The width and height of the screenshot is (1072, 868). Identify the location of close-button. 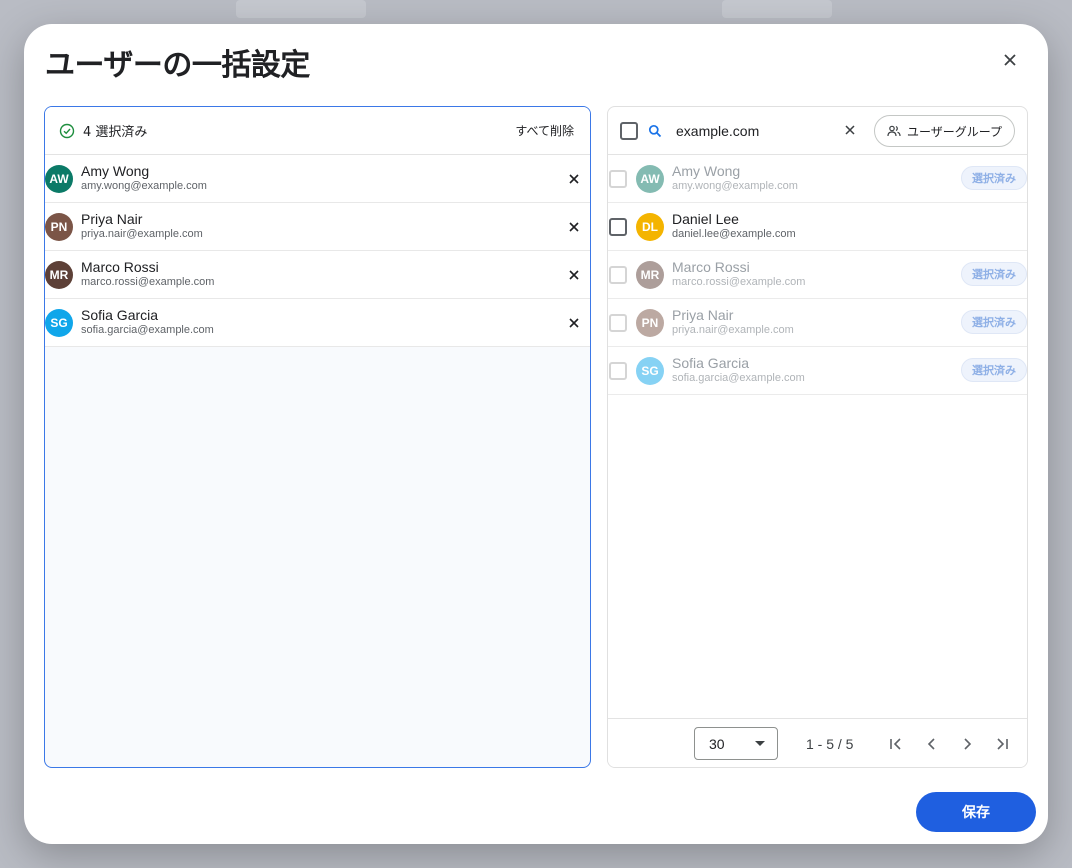
(1010, 60).